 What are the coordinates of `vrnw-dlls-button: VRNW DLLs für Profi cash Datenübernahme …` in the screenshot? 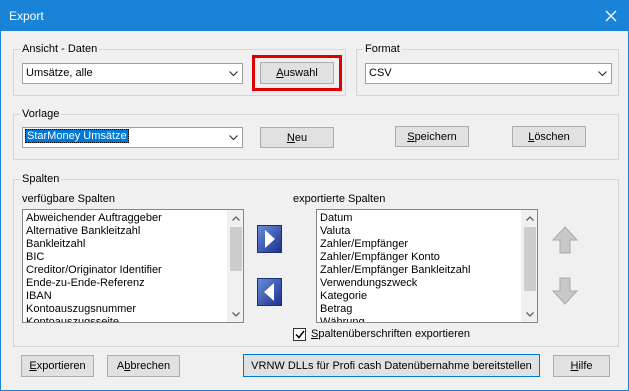 It's located at (391, 365).